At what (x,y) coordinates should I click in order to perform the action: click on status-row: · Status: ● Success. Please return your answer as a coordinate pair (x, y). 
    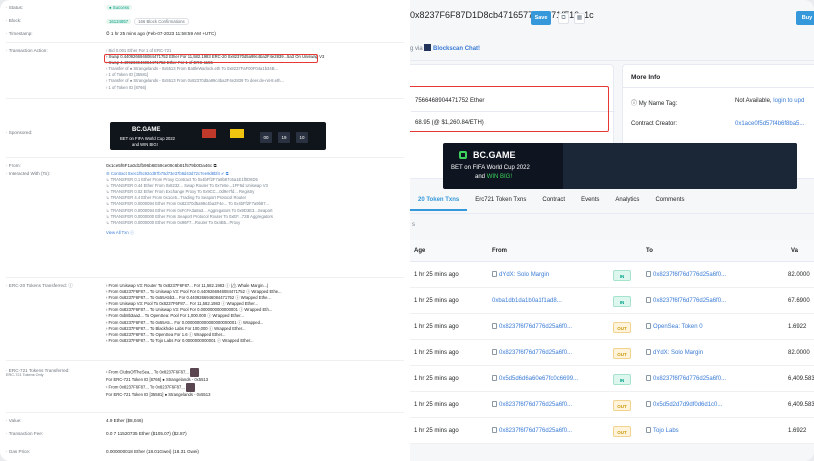
    Looking at the image, I should click on (206, 7).